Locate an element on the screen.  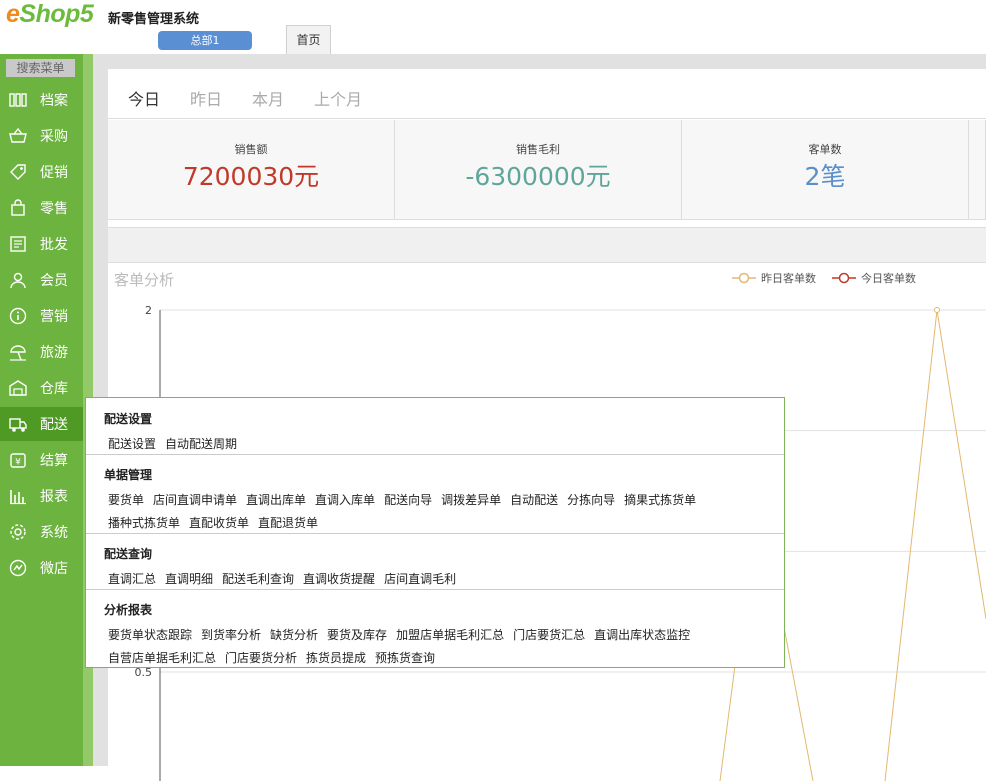
flyout-menu-item: 加盟店单据毛利汇总 is located at coordinates (450, 635).